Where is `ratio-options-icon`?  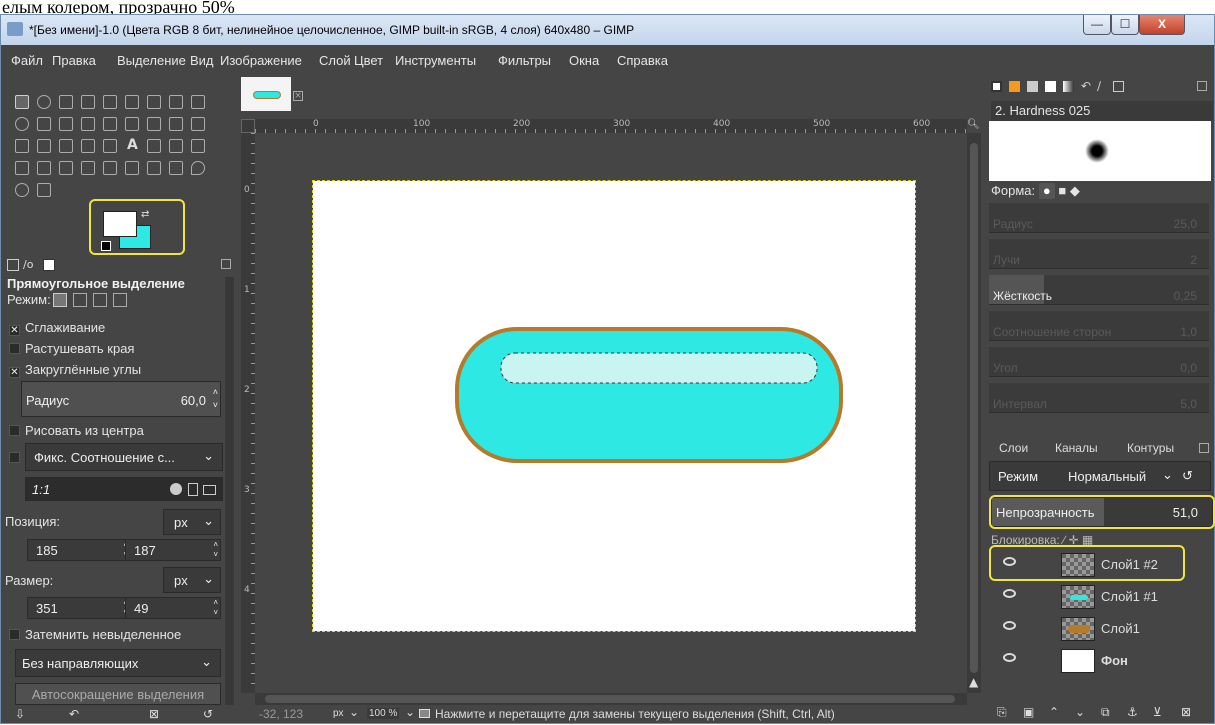 ratio-options-icon is located at coordinates (176, 489).